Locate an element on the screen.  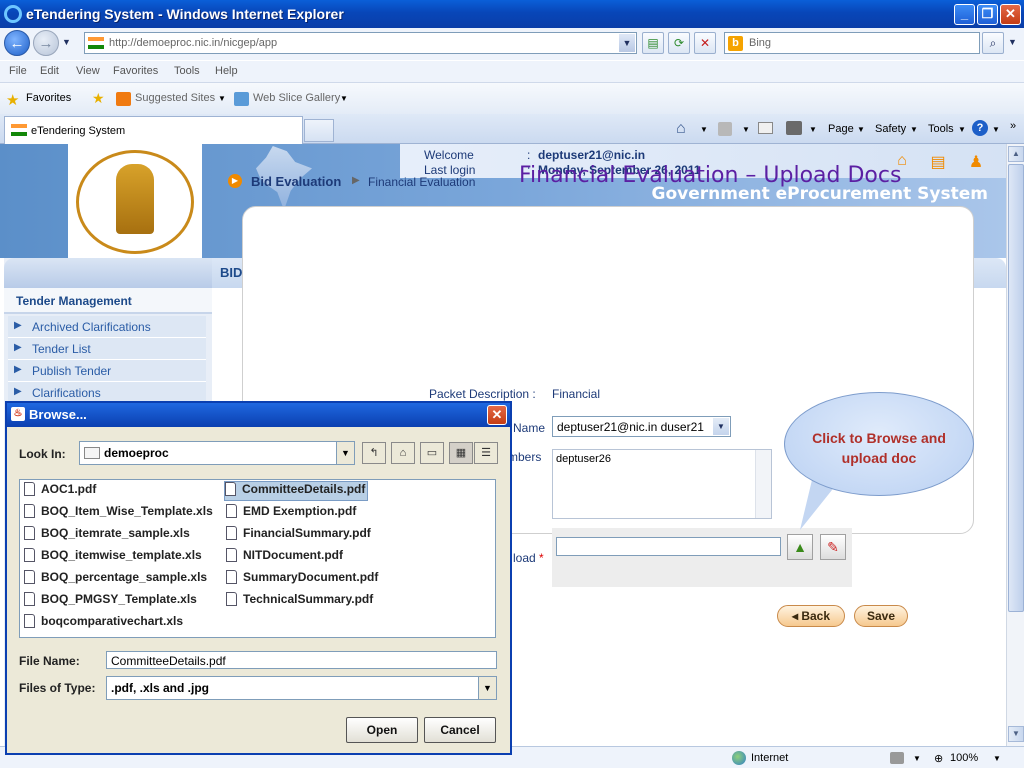
list-item: BOQ_itemrate_sample.xls is located at coordinates (107, 536).